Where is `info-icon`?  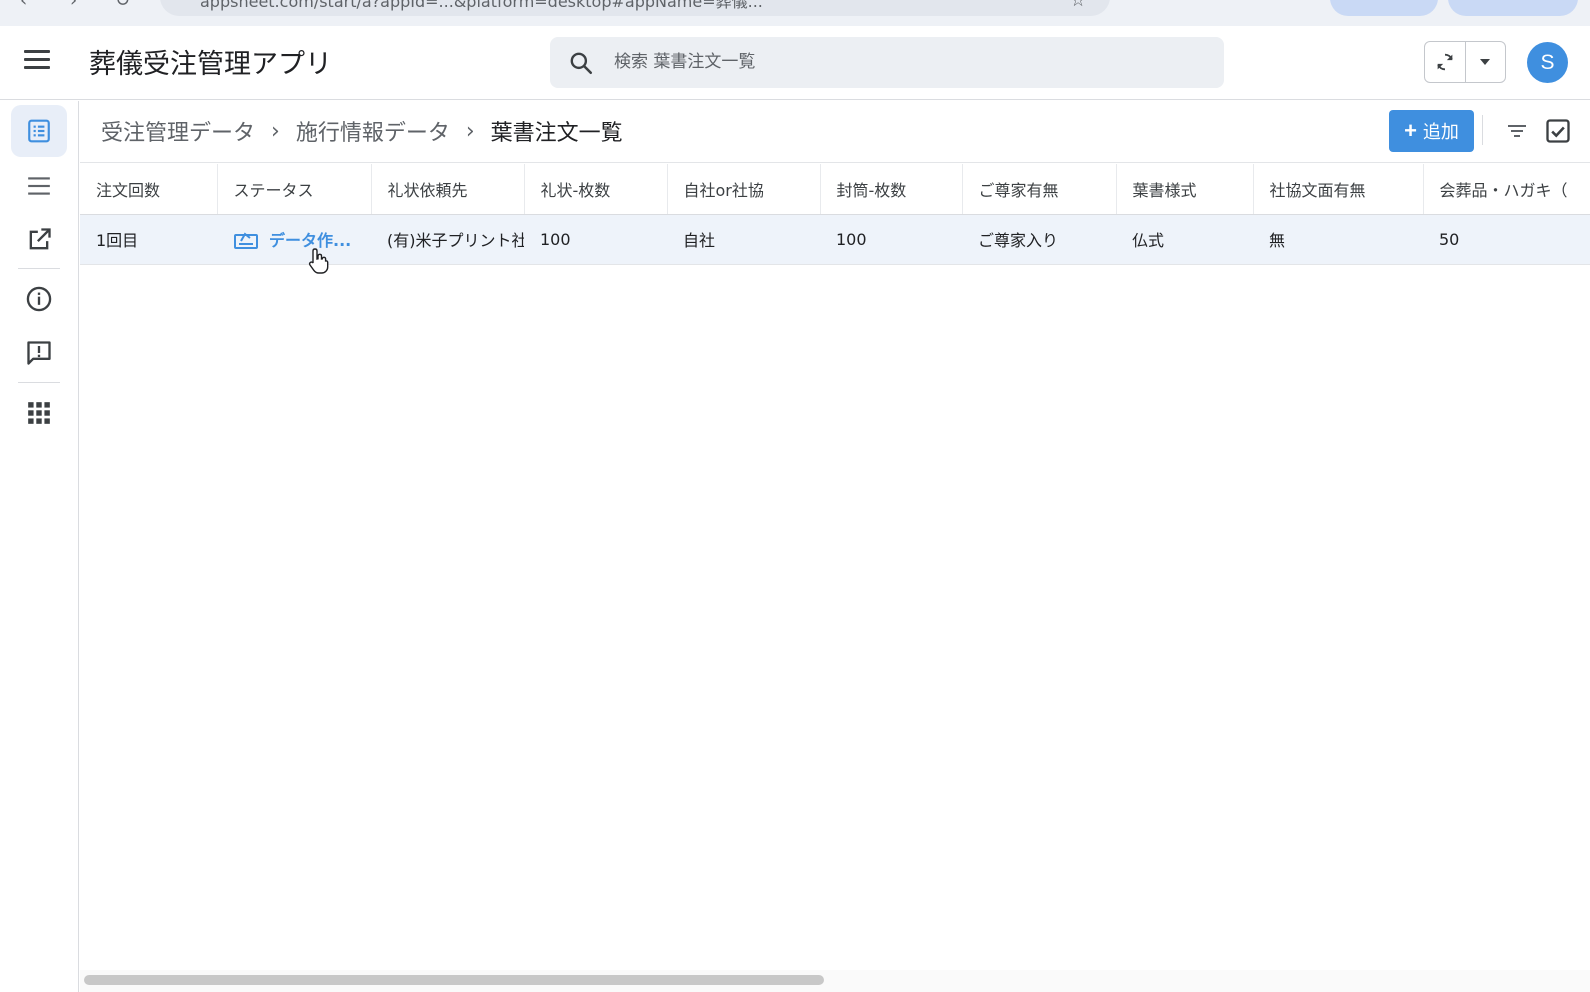
info-icon is located at coordinates (39, 299).